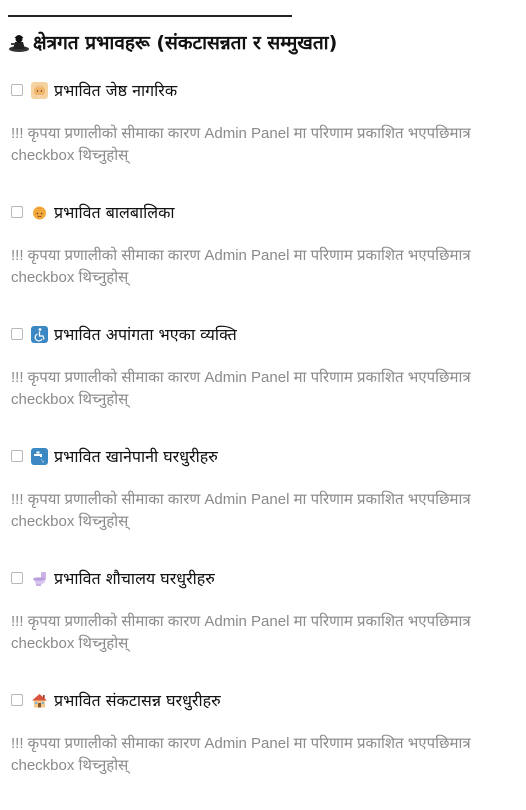 This screenshot has width=526, height=810. What do you see at coordinates (136, 456) in the screenshot?
I see `drinking-water-label: प्रभावित खानेपानी घरधुरीहरु` at bounding box center [136, 456].